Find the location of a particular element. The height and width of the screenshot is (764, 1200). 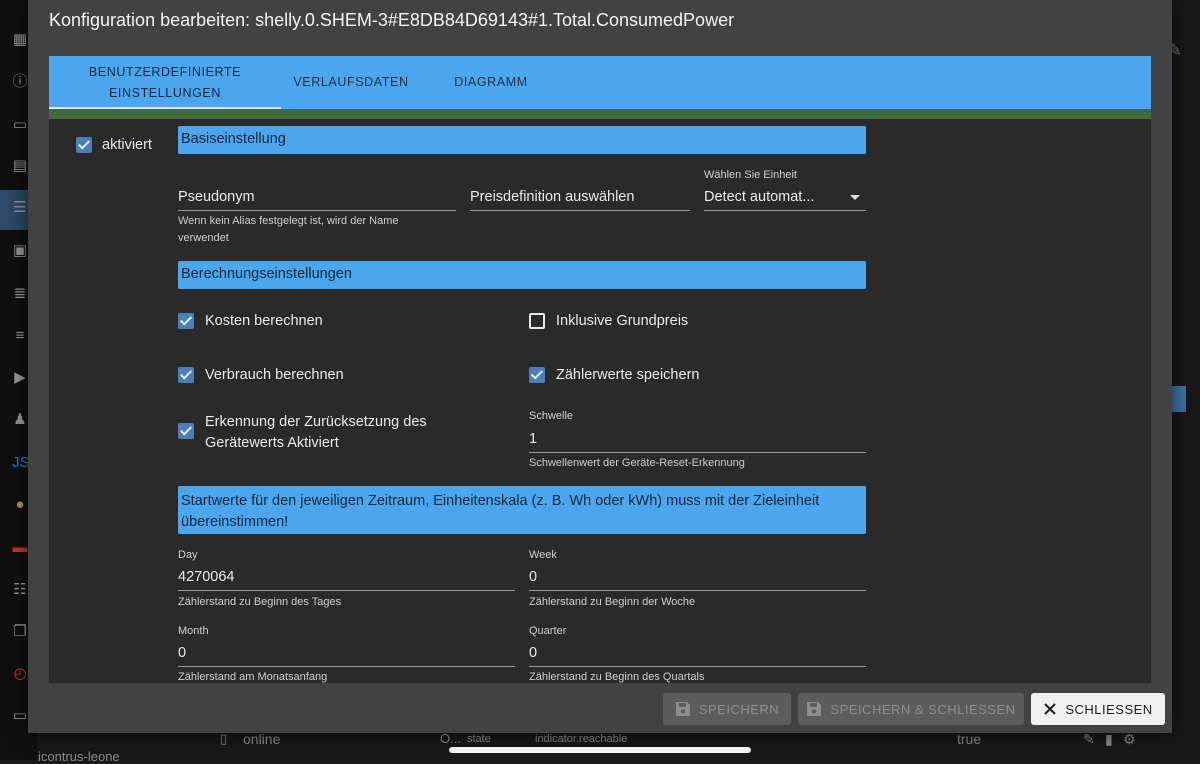

selected-row-accent is located at coordinates (1178, 399).